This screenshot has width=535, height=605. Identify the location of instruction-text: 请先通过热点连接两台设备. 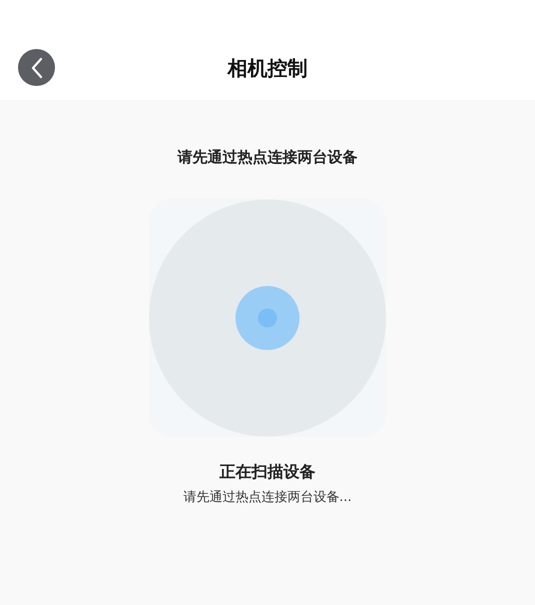
(268, 157).